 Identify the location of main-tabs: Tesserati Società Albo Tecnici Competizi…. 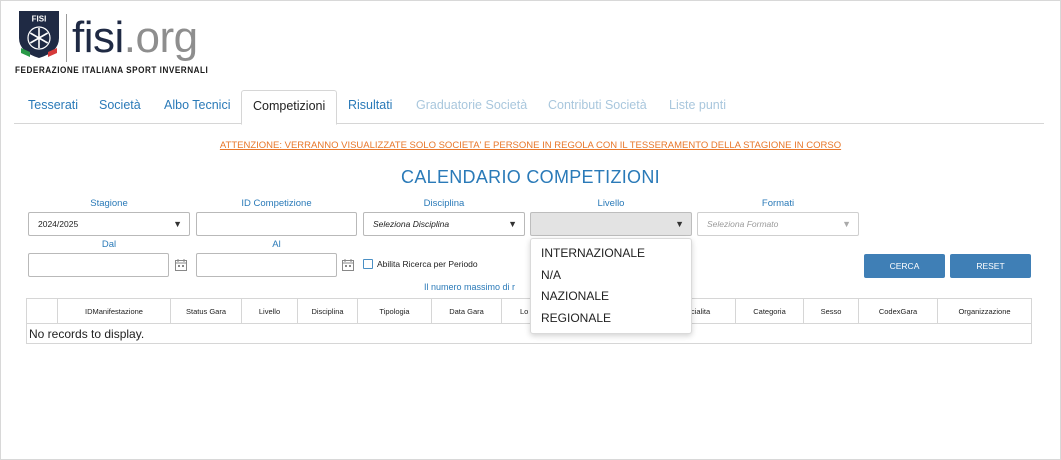
(529, 107).